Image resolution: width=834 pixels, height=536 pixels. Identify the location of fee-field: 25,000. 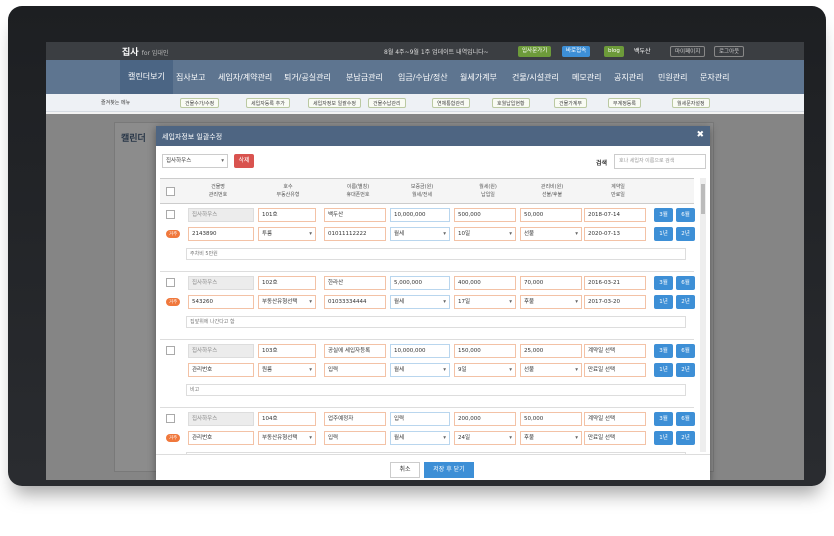
(551, 351).